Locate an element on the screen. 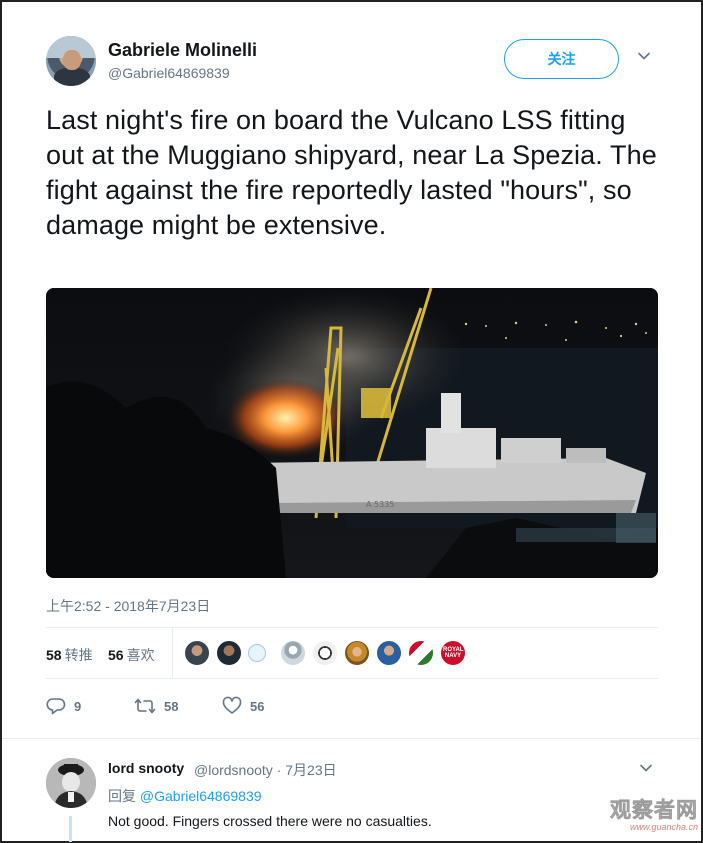 The height and width of the screenshot is (843, 703). watermark: 观察者网 www.guancha.cn is located at coordinates (648, 817).